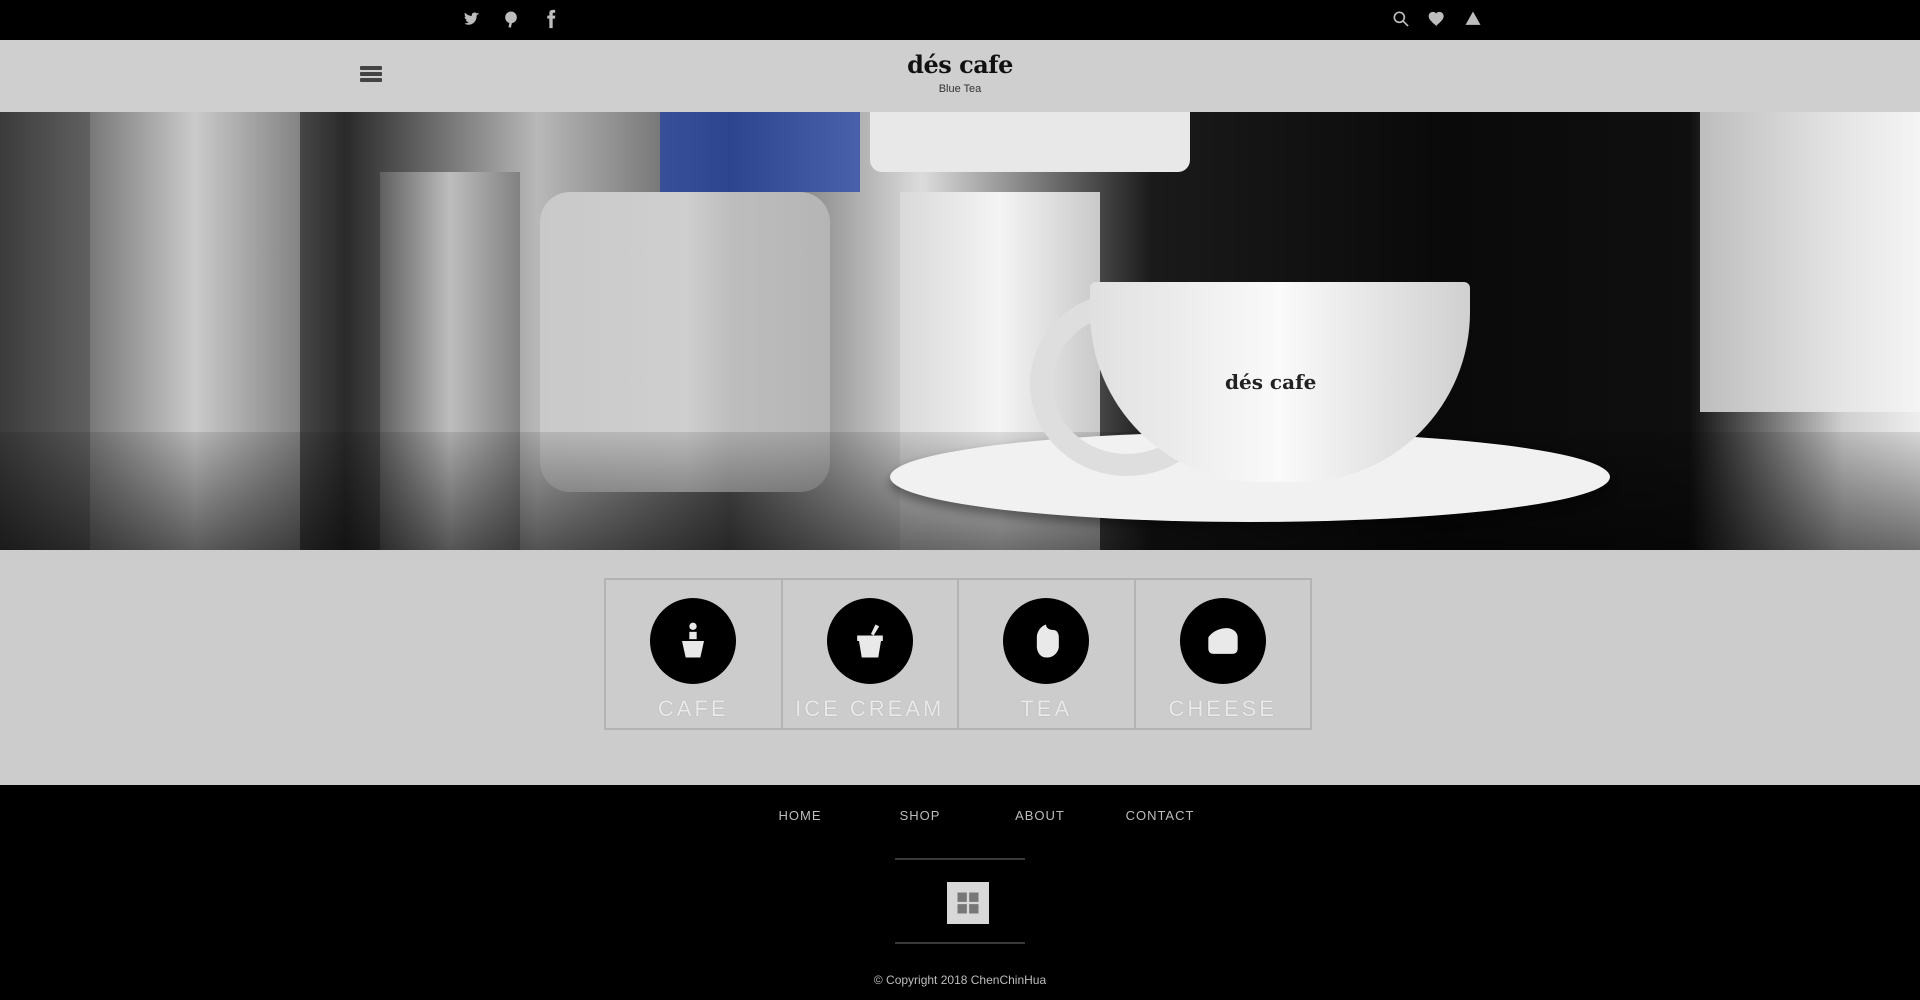 Image resolution: width=1920 pixels, height=1000 pixels. I want to click on category-ice-cream: ICE CREAM, so click(871, 654).